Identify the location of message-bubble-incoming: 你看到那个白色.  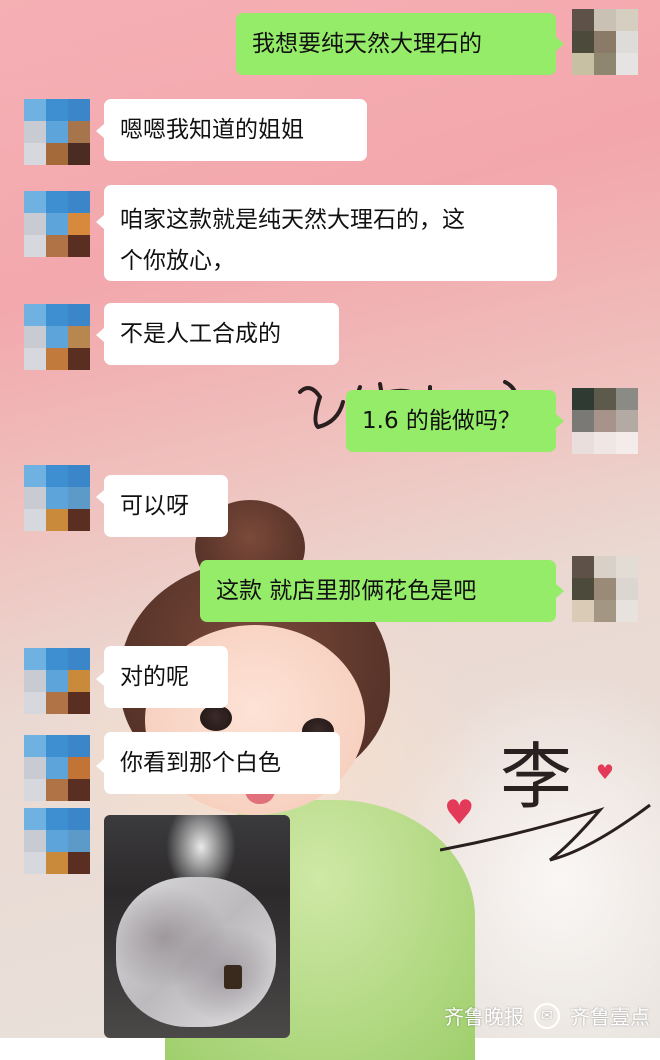
(222, 763).